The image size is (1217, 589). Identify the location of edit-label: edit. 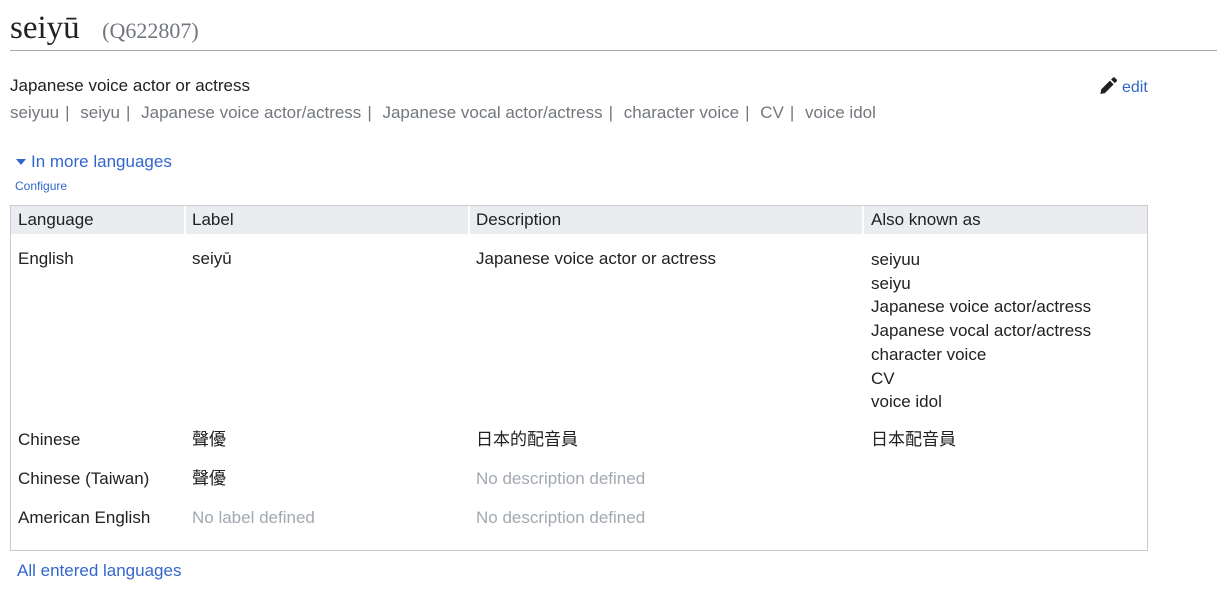
(1135, 87).